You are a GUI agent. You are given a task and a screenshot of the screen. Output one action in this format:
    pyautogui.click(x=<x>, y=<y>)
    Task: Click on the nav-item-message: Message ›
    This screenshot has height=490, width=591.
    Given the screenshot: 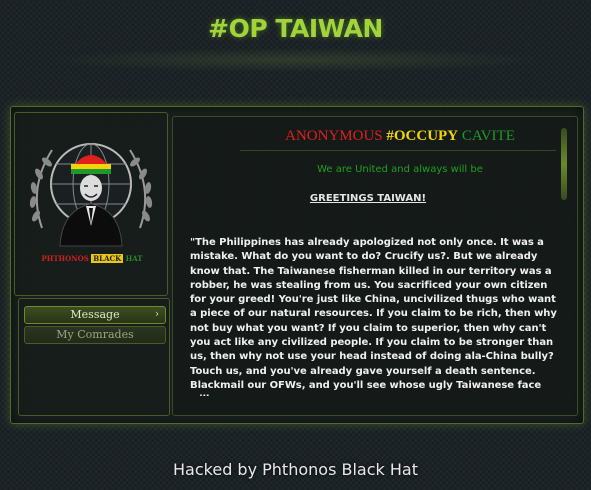 What is the action you would take?
    pyautogui.click(x=95, y=315)
    